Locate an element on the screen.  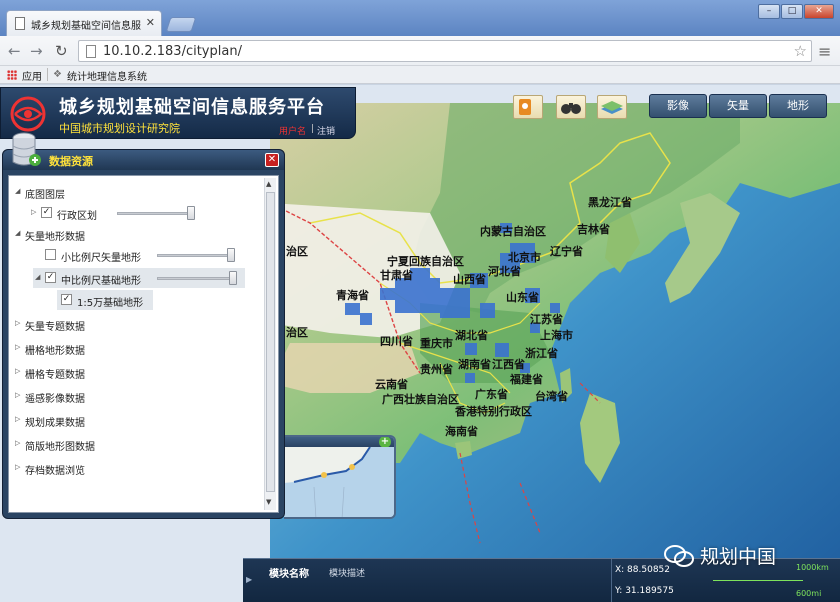
scroll-up-icon: ▲ is located at coordinates (268, 184).